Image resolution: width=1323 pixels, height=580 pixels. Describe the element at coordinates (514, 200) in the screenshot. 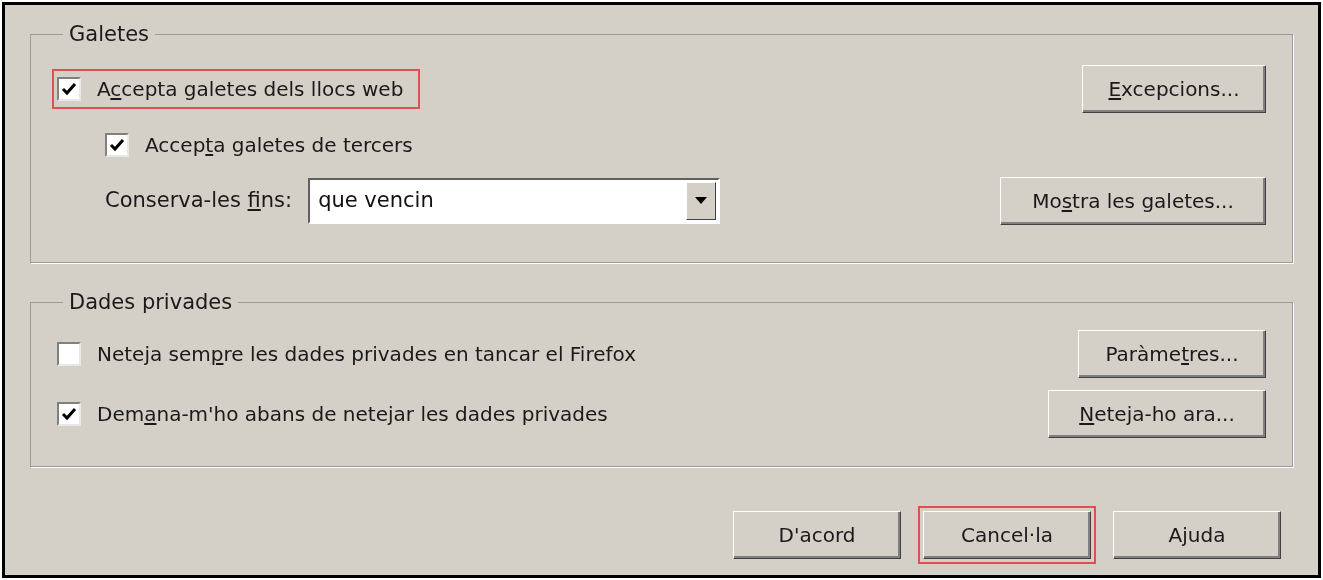

I see `dropdown: que vencin` at that location.